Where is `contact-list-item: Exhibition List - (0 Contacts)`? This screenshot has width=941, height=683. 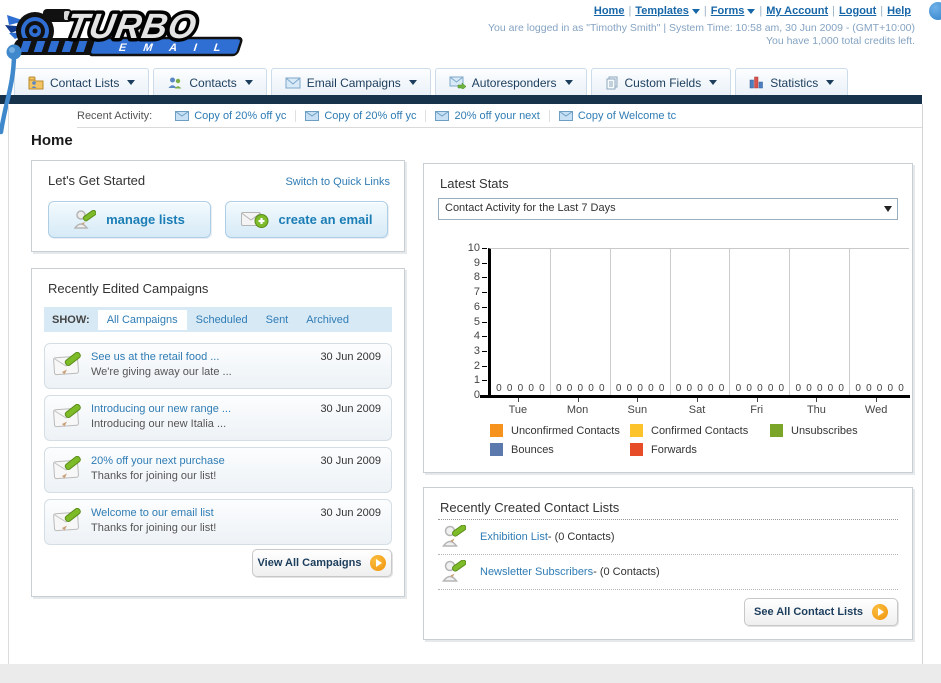 contact-list-item: Exhibition List - (0 Contacts) is located at coordinates (668, 537).